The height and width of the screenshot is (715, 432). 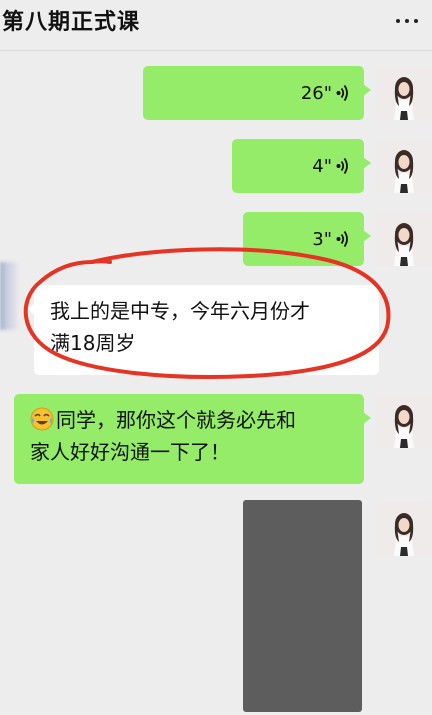 I want to click on message-line: 满18周岁, so click(x=93, y=343).